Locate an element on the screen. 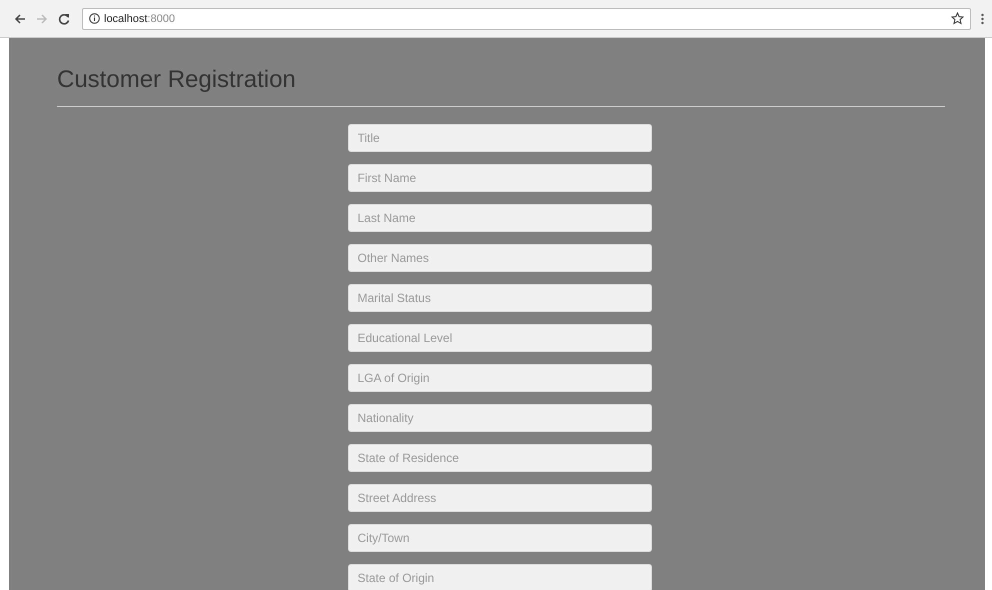 The image size is (992, 590). input-field: Educational Level is located at coordinates (500, 338).